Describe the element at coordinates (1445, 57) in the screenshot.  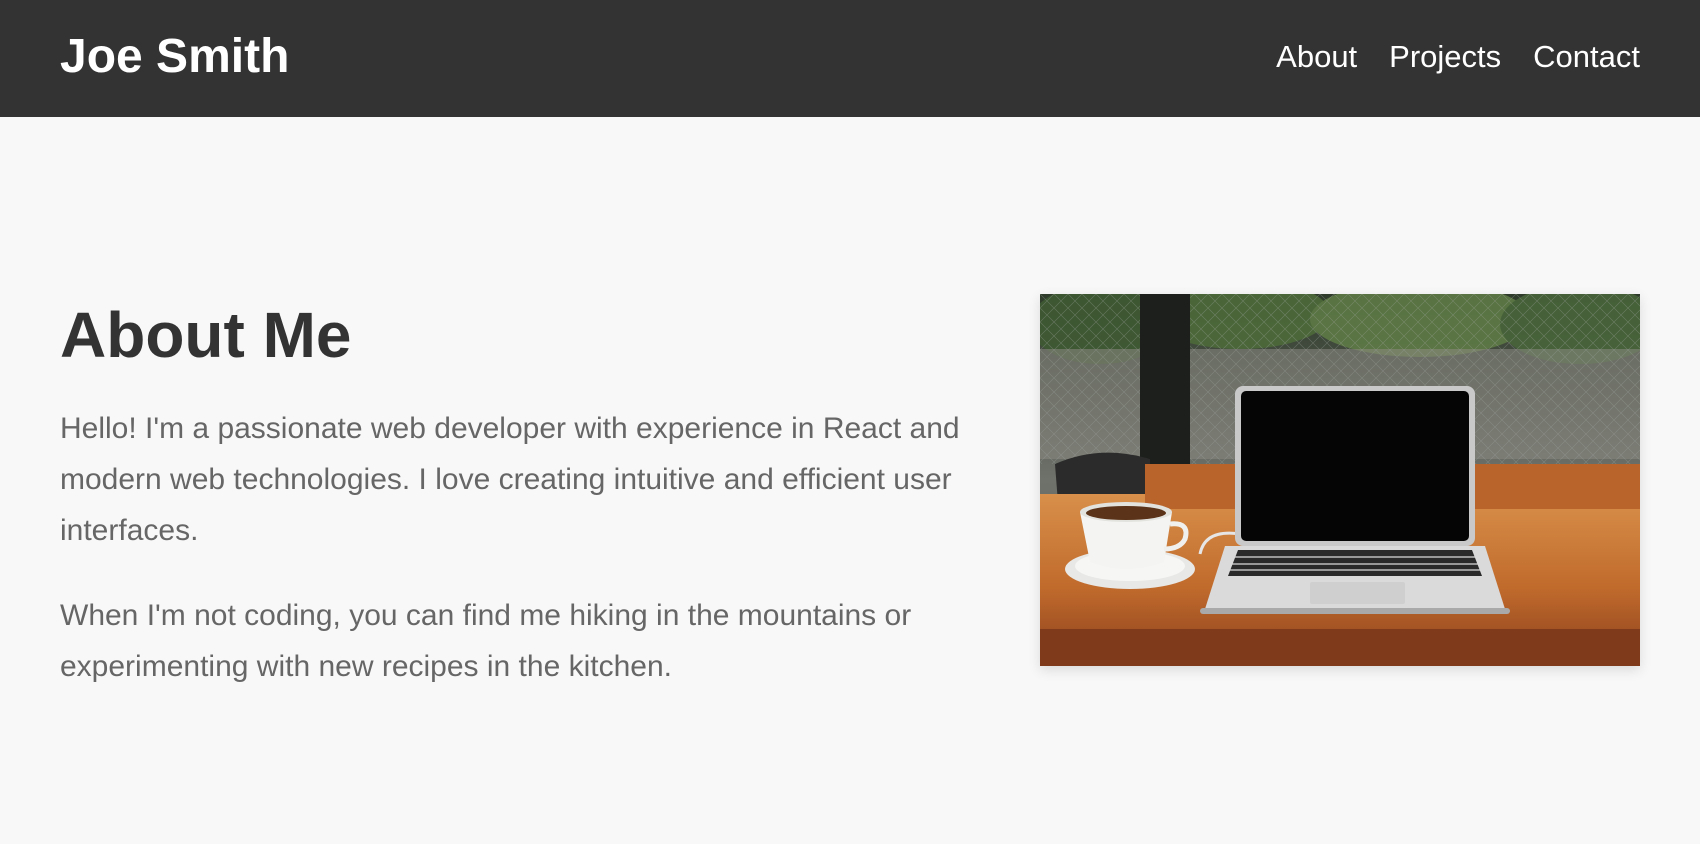
I see `nav-projects-link: Projects` at that location.